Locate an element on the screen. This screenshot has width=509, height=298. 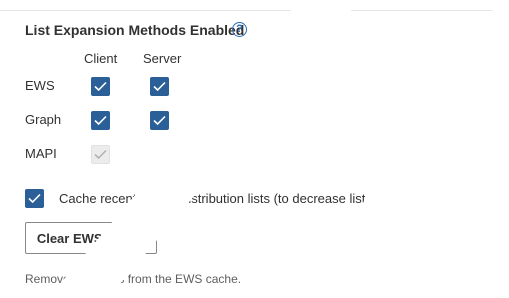
method-label-ews: EWS is located at coordinates (40, 85).